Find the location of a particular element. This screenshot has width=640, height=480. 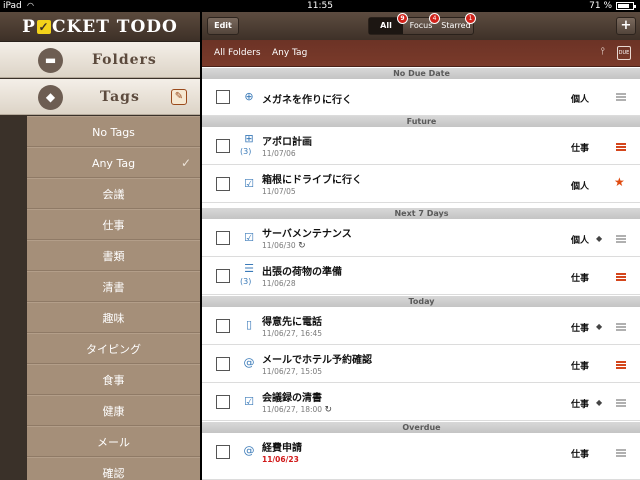

task-row: ▯ 得意先に電話 11/06/27, 16:45 仕事 ◆ is located at coordinates (421, 326).